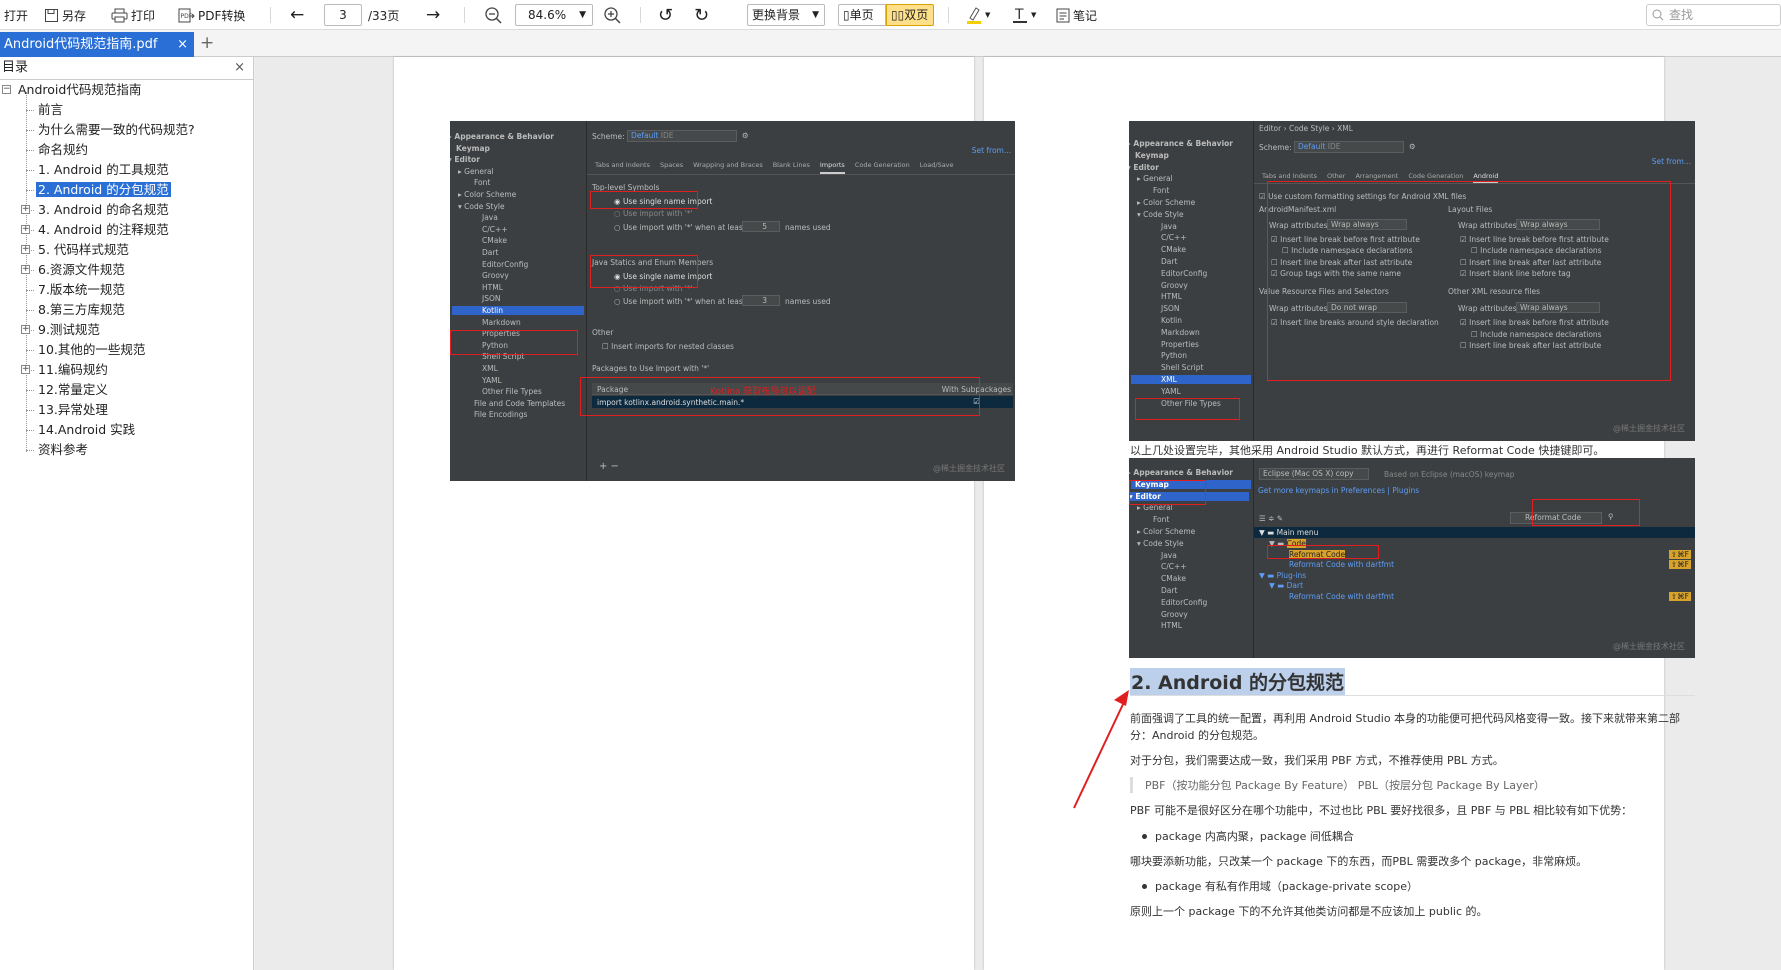 This screenshot has height=970, width=1781. What do you see at coordinates (61, 330) in the screenshot?
I see `toc-item: +9.测试规范` at bounding box center [61, 330].